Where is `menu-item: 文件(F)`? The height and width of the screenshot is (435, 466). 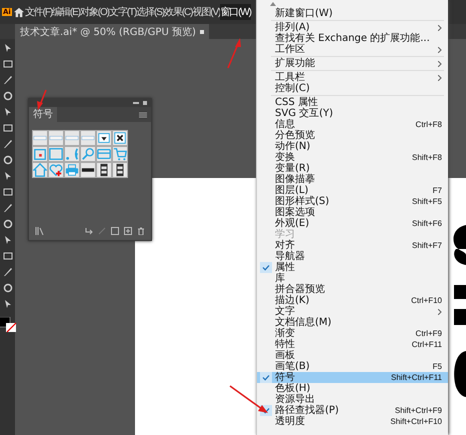
menu-item: 文件(F) is located at coordinates (38, 12).